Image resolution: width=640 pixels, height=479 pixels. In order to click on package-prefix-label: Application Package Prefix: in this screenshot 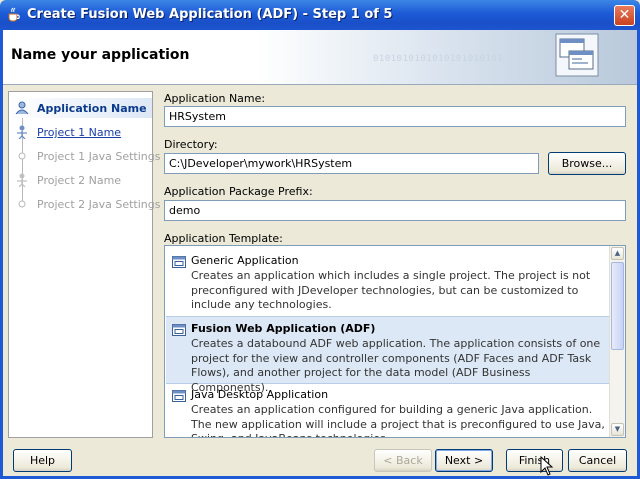, I will do `click(238, 191)`.